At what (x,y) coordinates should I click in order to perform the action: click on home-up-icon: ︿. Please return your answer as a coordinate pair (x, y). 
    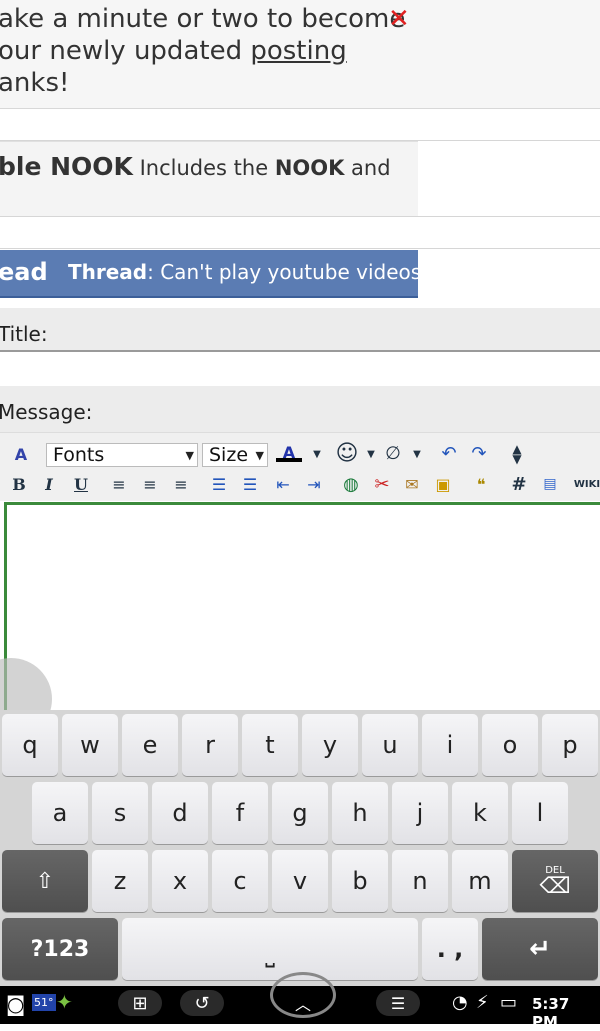
    Looking at the image, I should click on (303, 995).